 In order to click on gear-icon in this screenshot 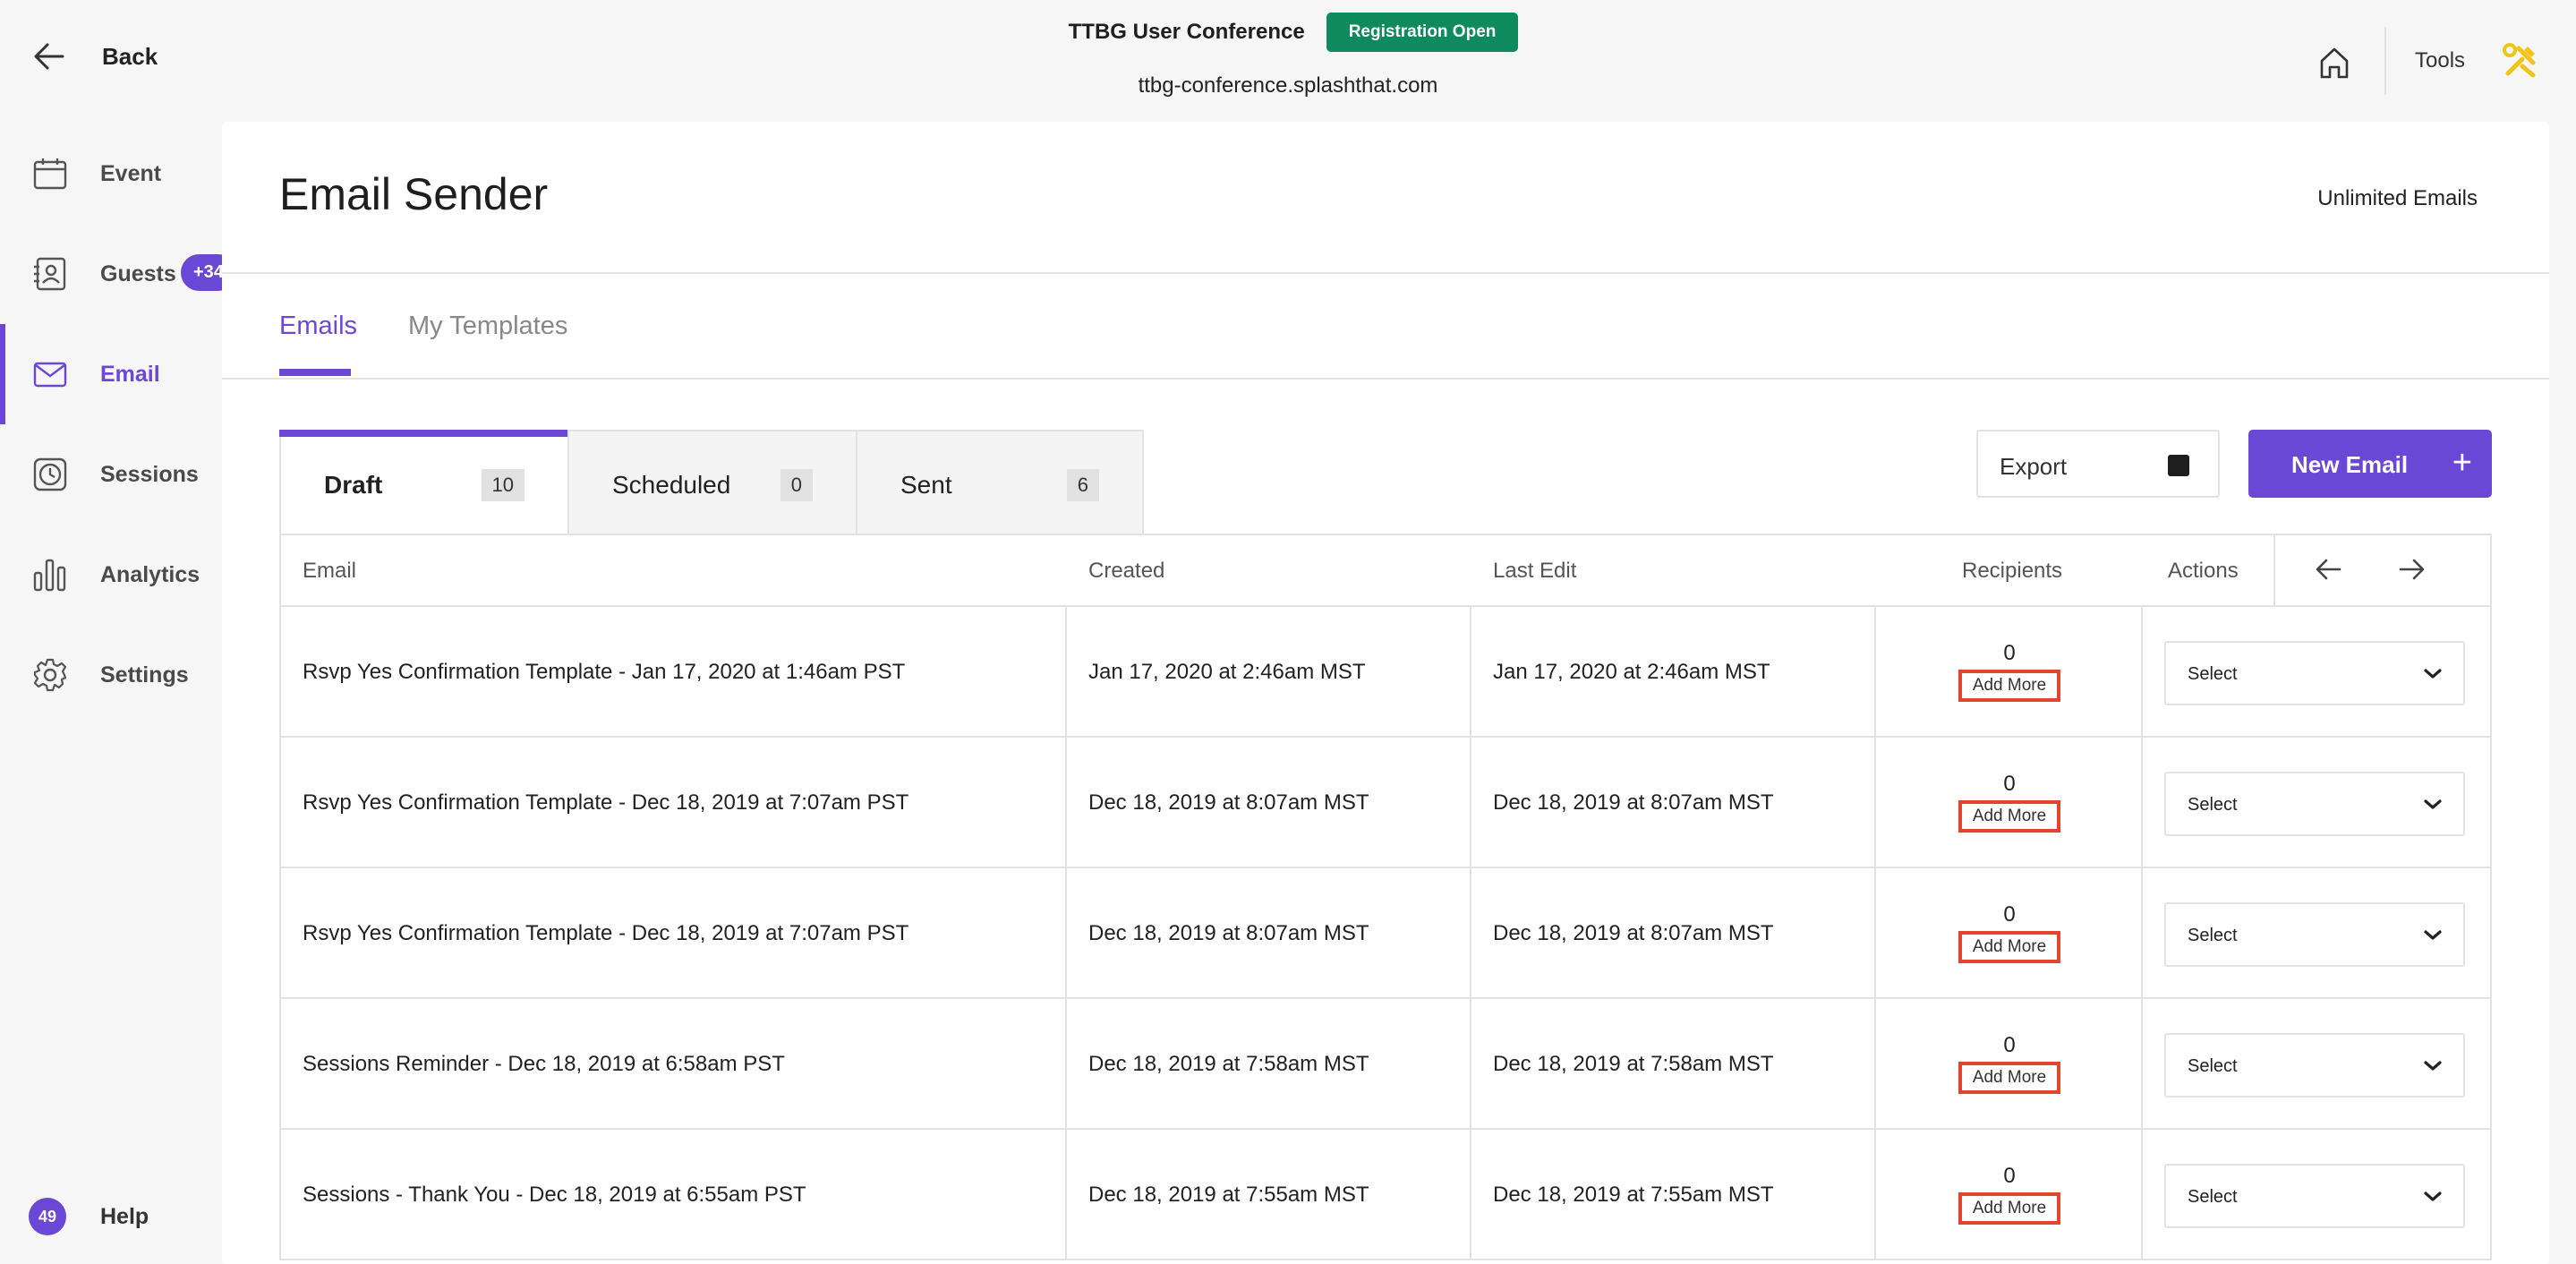, I will do `click(50, 675)`.